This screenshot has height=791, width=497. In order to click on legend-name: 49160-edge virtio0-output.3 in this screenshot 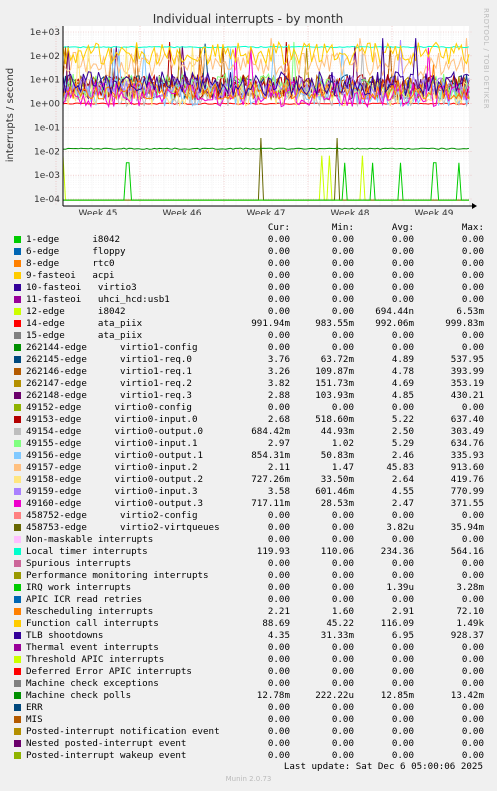, I will do `click(115, 503)`.